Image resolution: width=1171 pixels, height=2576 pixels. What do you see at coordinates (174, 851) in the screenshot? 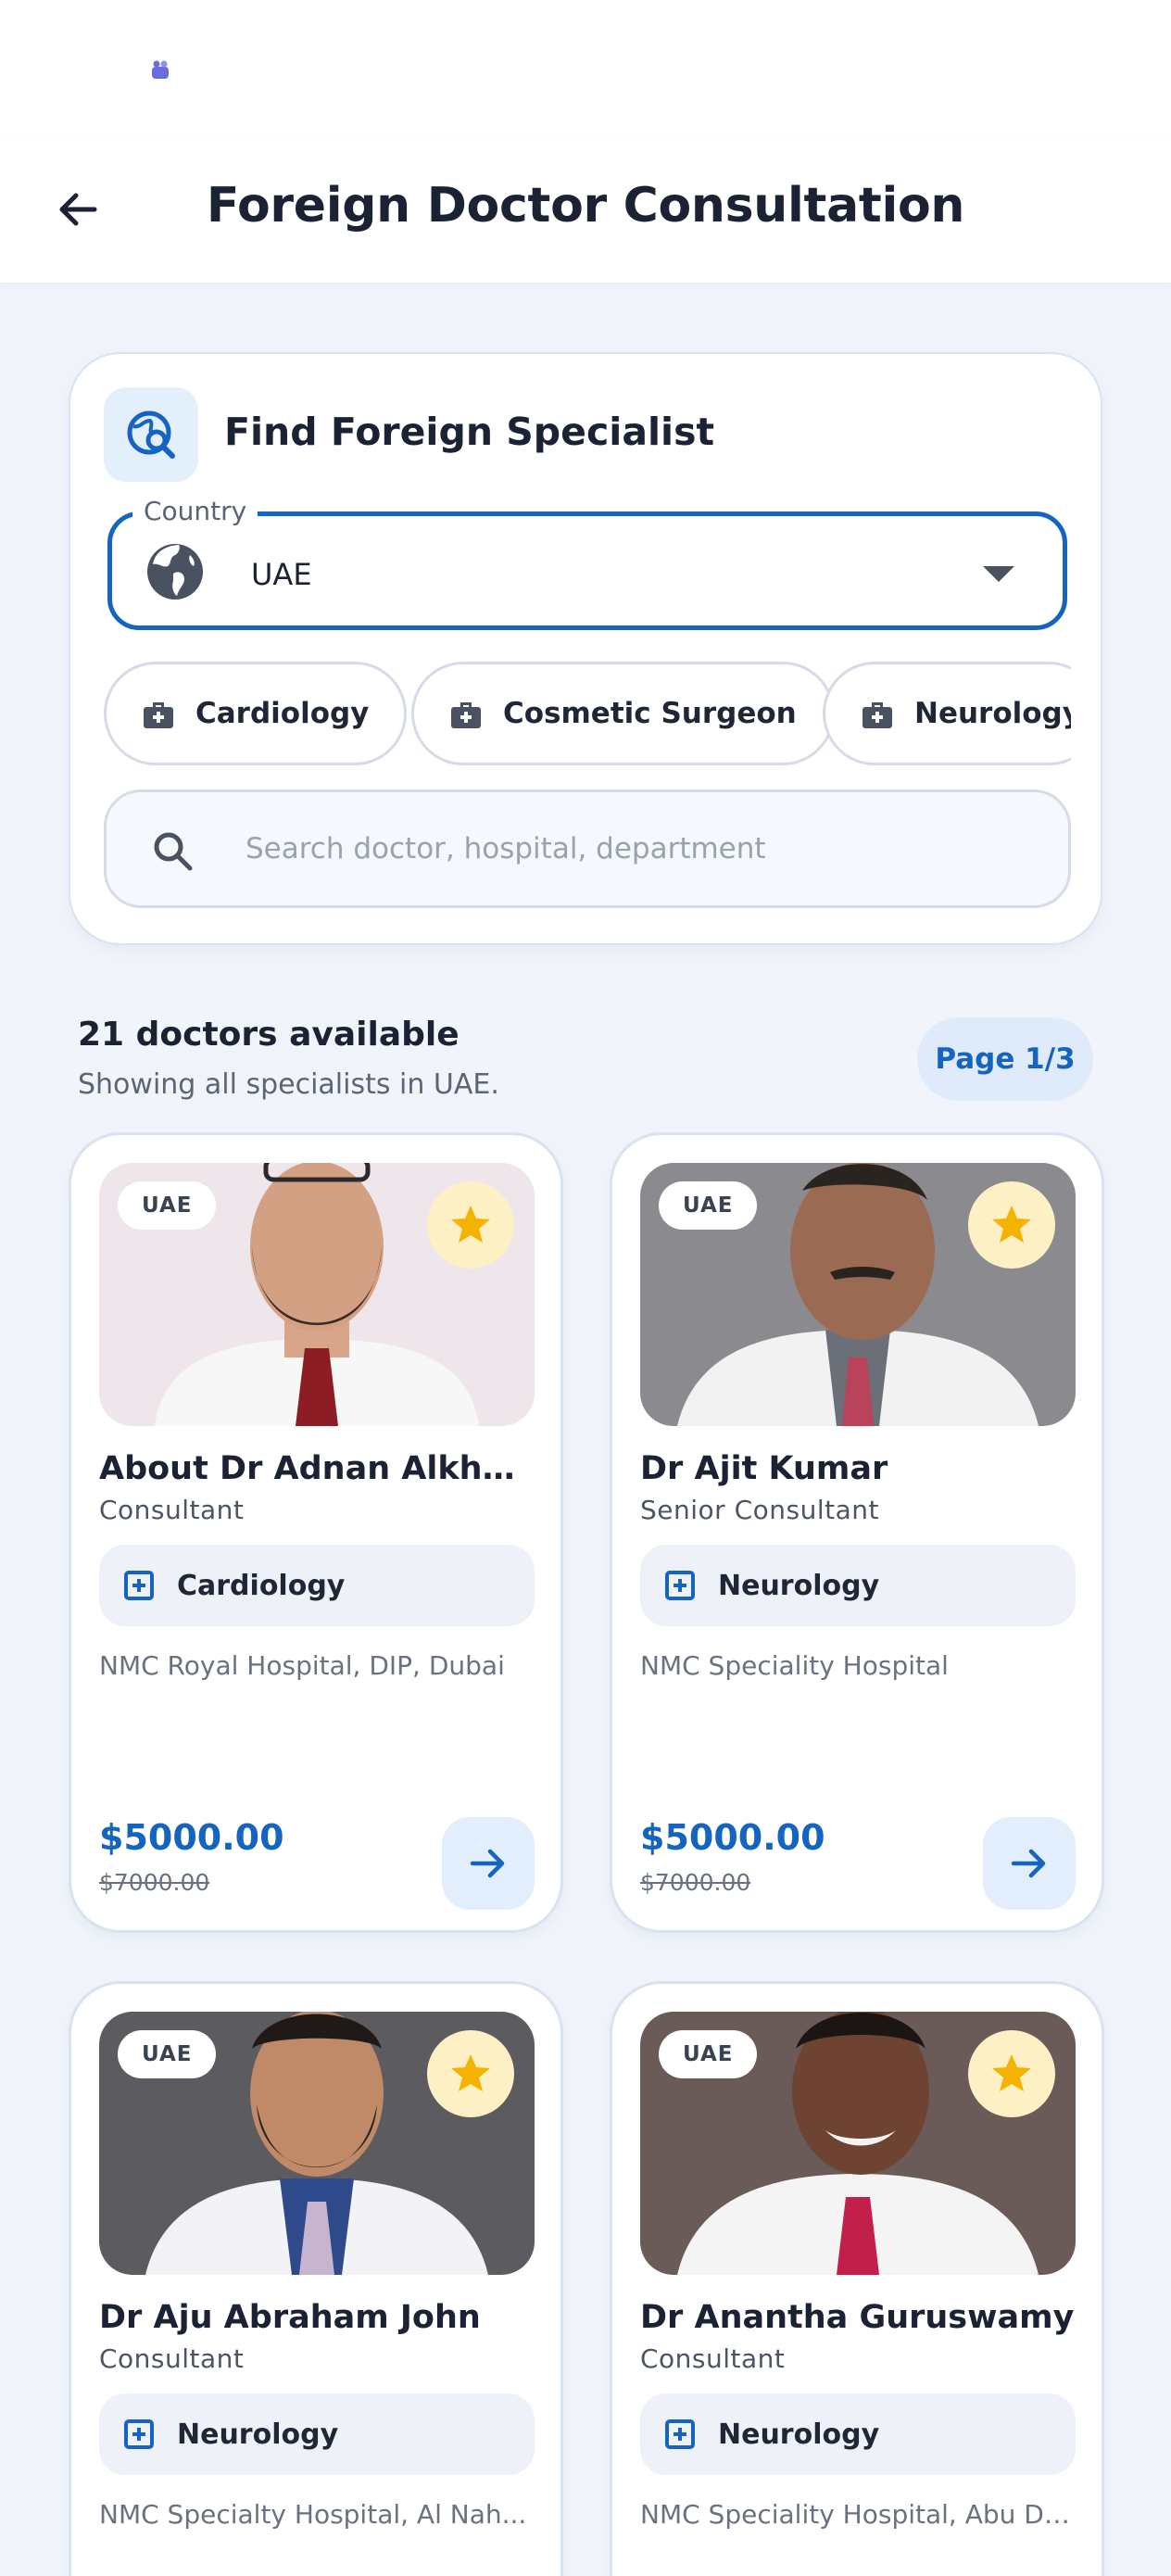
I see `search-icon` at bounding box center [174, 851].